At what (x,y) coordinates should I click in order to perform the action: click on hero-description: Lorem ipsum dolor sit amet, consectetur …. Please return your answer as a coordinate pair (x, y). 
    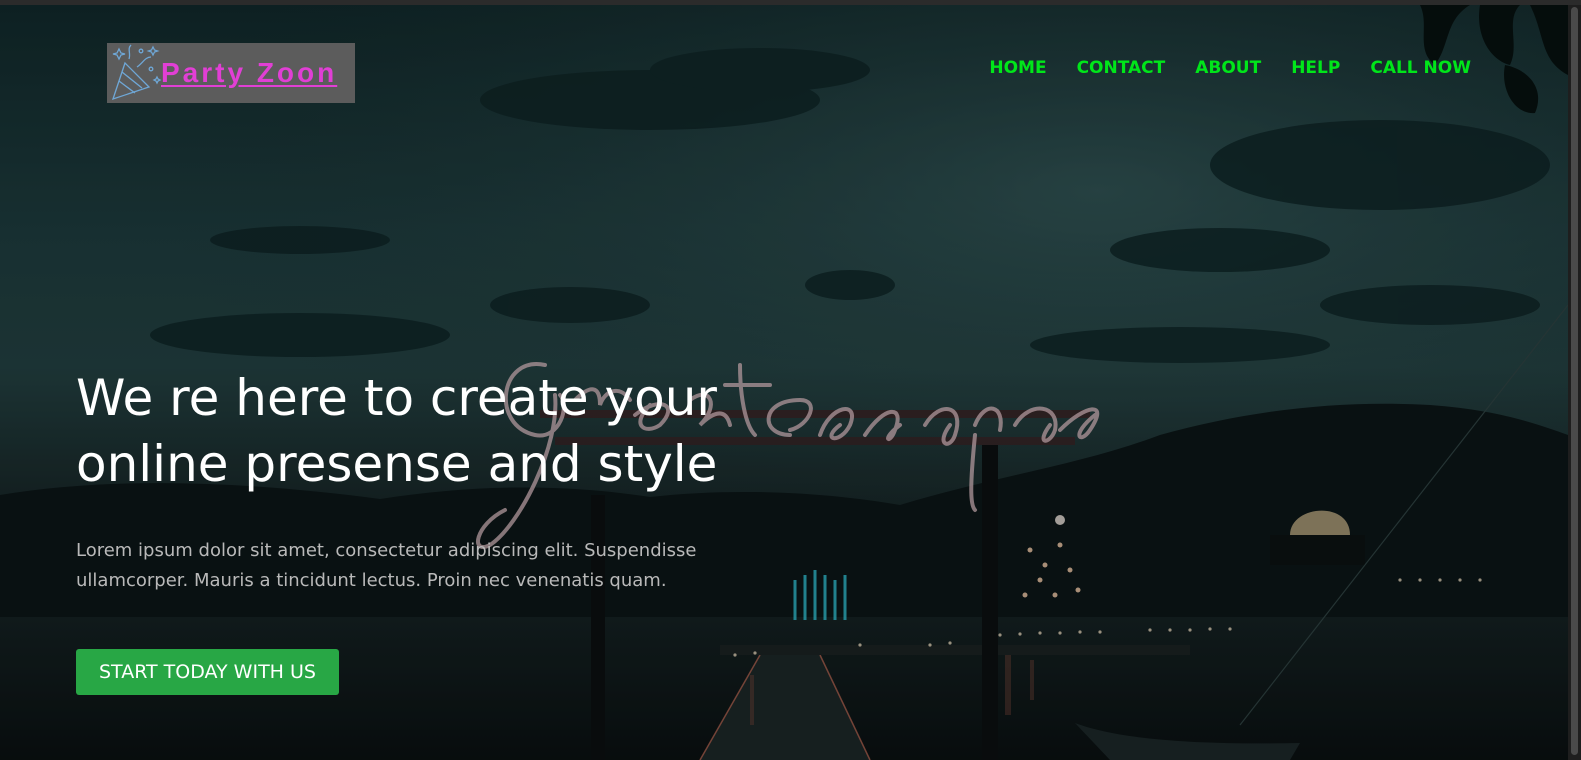
    Looking at the image, I should click on (386, 565).